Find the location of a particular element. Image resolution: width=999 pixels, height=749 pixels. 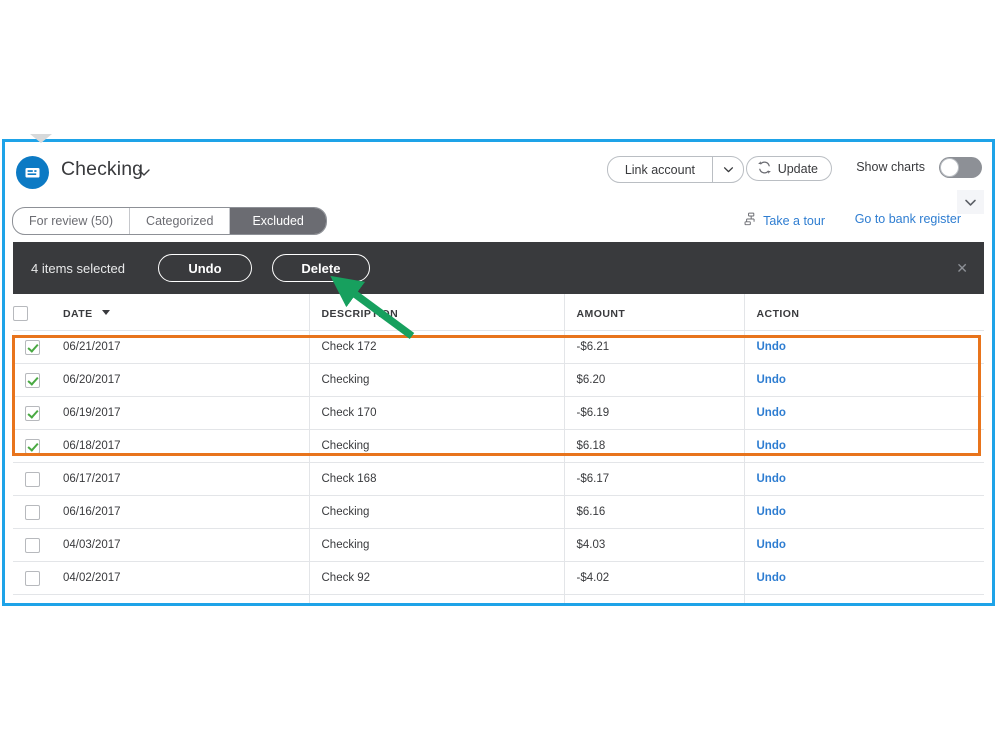

cell-amount: $4.01 is located at coordinates (653, 598).